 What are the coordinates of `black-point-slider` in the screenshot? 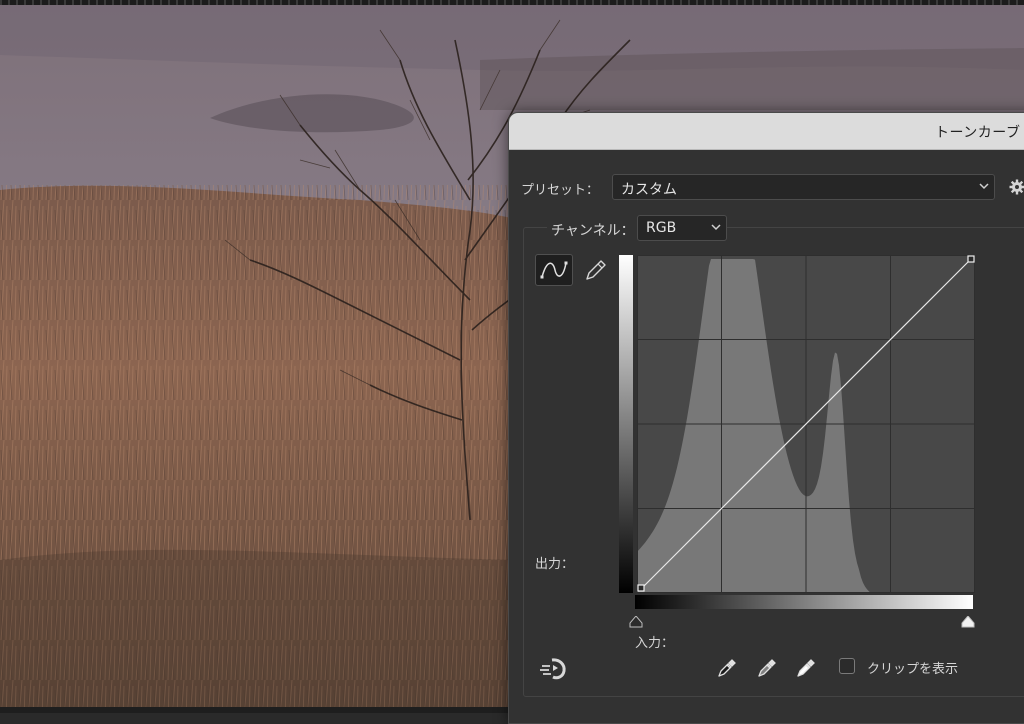 It's located at (636, 622).